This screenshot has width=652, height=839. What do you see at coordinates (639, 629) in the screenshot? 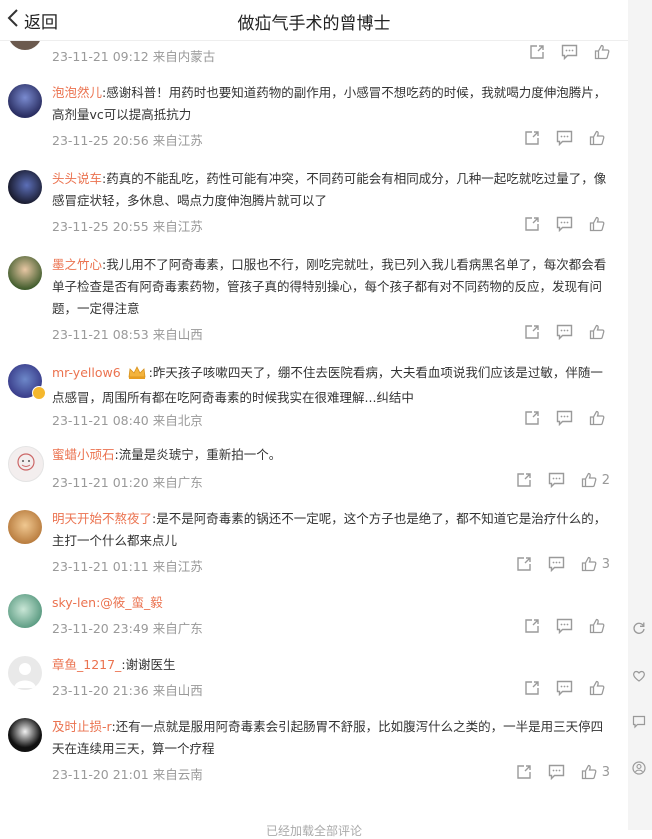
I see `refresh-icon` at bounding box center [639, 629].